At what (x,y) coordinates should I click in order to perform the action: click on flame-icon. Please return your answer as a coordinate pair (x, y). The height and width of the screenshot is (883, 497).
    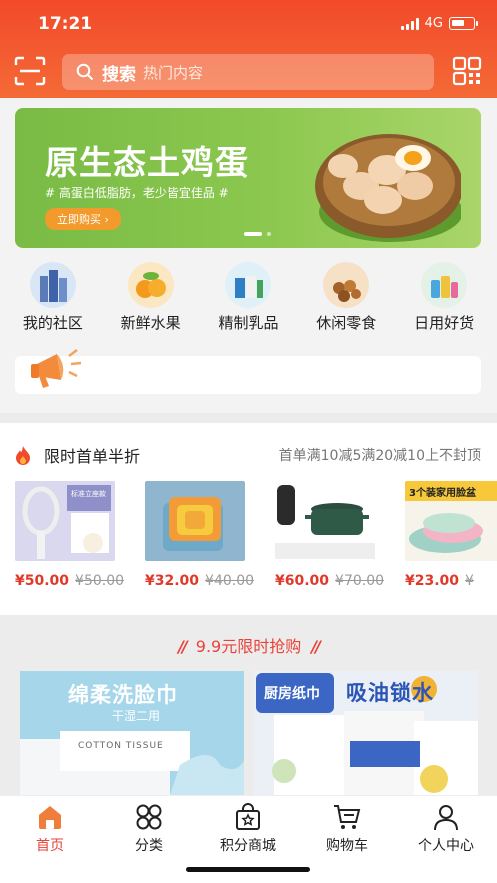
    Looking at the image, I should click on (23, 455).